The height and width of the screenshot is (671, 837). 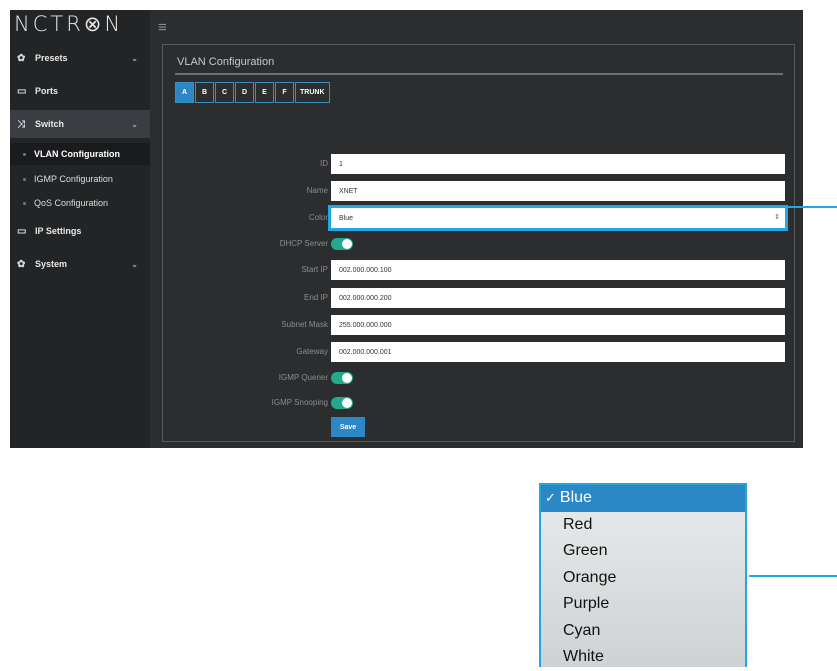 I want to click on dhcp-row: DHCP Server, so click(x=479, y=244).